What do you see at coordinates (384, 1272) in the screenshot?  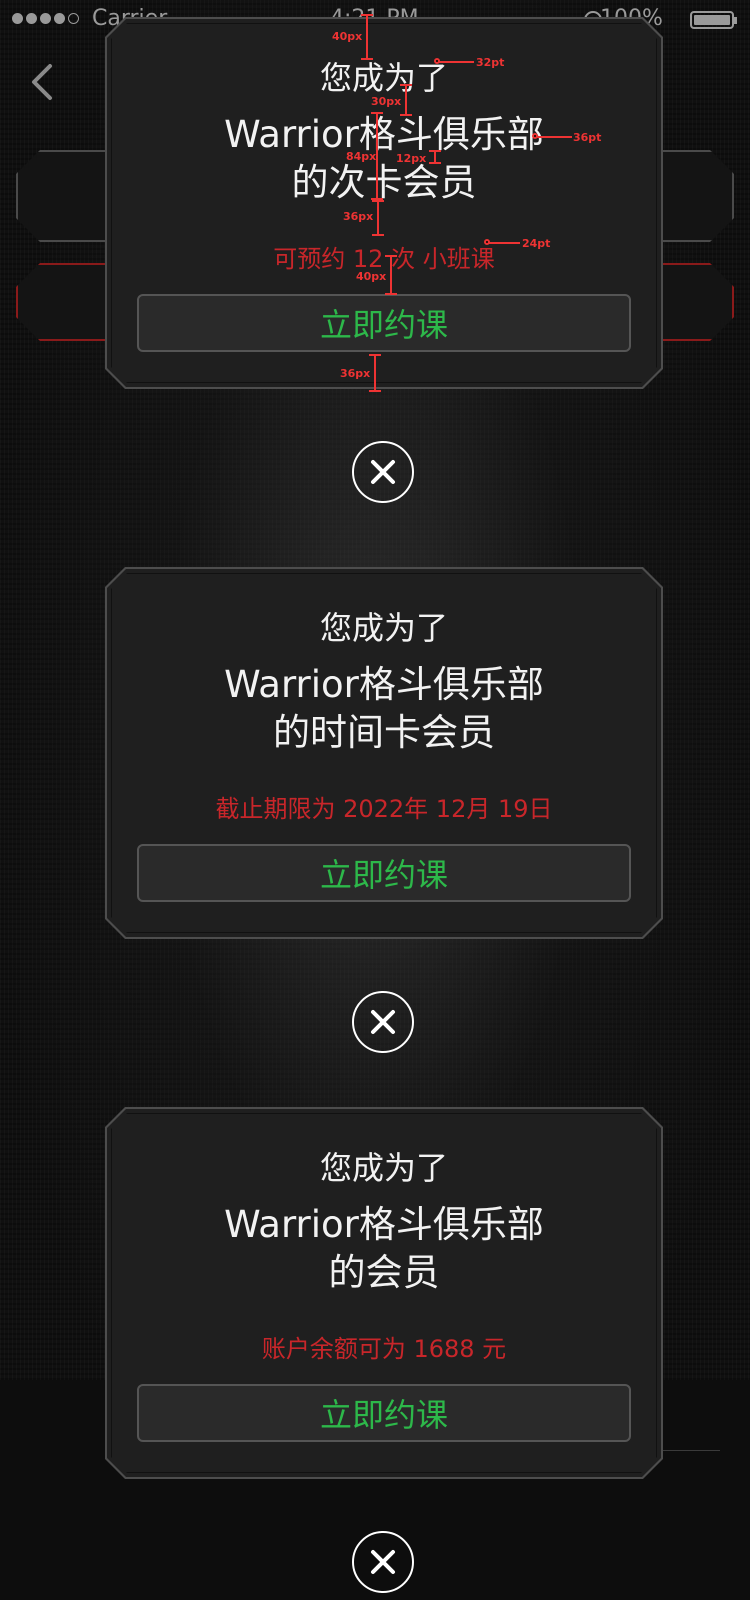 I see `modal-title-line2: 的会员` at bounding box center [384, 1272].